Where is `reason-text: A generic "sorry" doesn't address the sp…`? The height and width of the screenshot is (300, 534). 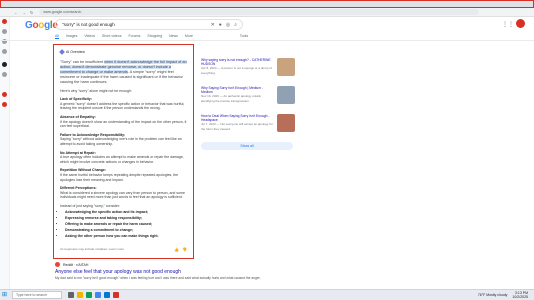 reason-text: A generic "sorry" doesn't address the sp… is located at coordinates (122, 106).